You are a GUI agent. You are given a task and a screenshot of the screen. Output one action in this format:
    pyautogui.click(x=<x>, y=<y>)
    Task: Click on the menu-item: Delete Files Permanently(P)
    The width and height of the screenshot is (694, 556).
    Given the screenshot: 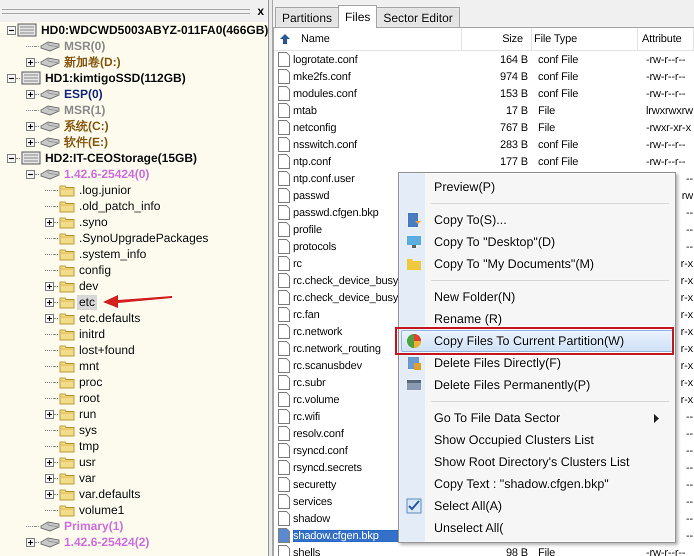 What is the action you would take?
    pyautogui.click(x=537, y=385)
    